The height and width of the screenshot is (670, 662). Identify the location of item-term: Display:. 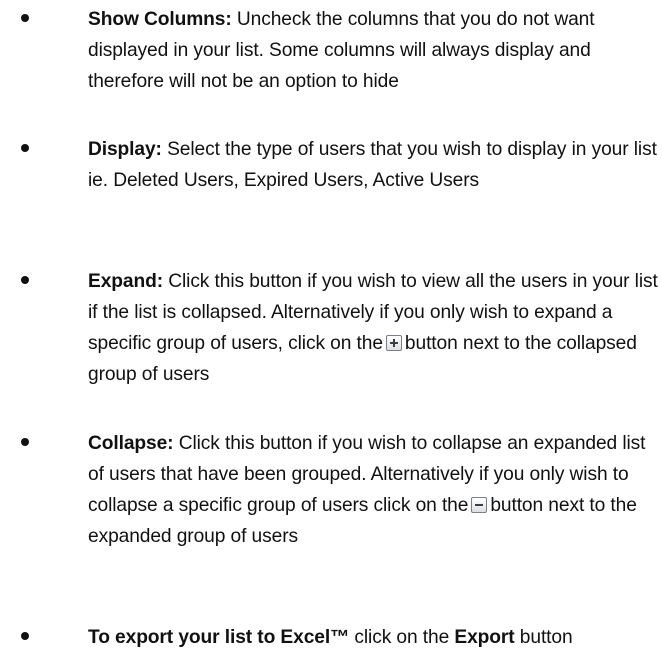
(125, 149).